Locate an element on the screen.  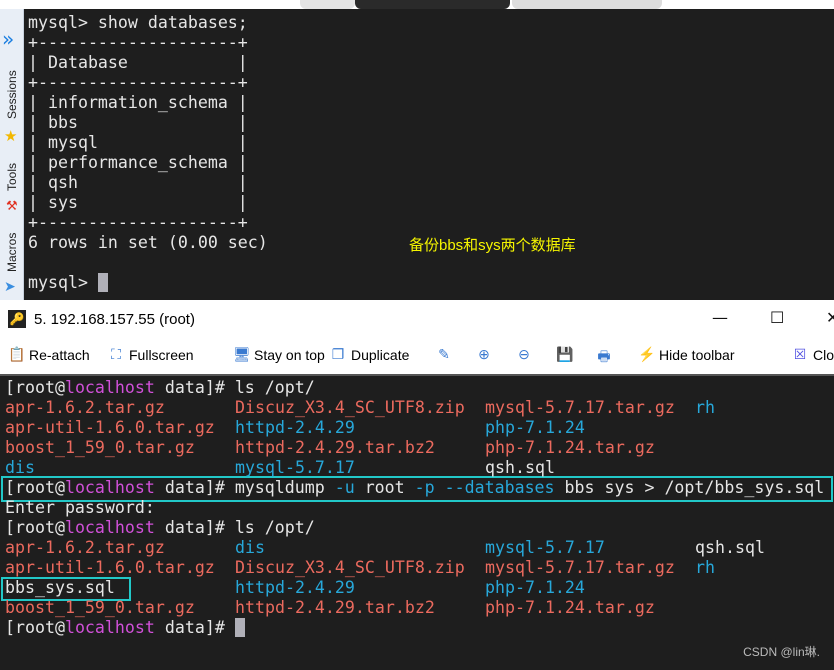
fullscreen-icon: ⛶ is located at coordinates (116, 354).